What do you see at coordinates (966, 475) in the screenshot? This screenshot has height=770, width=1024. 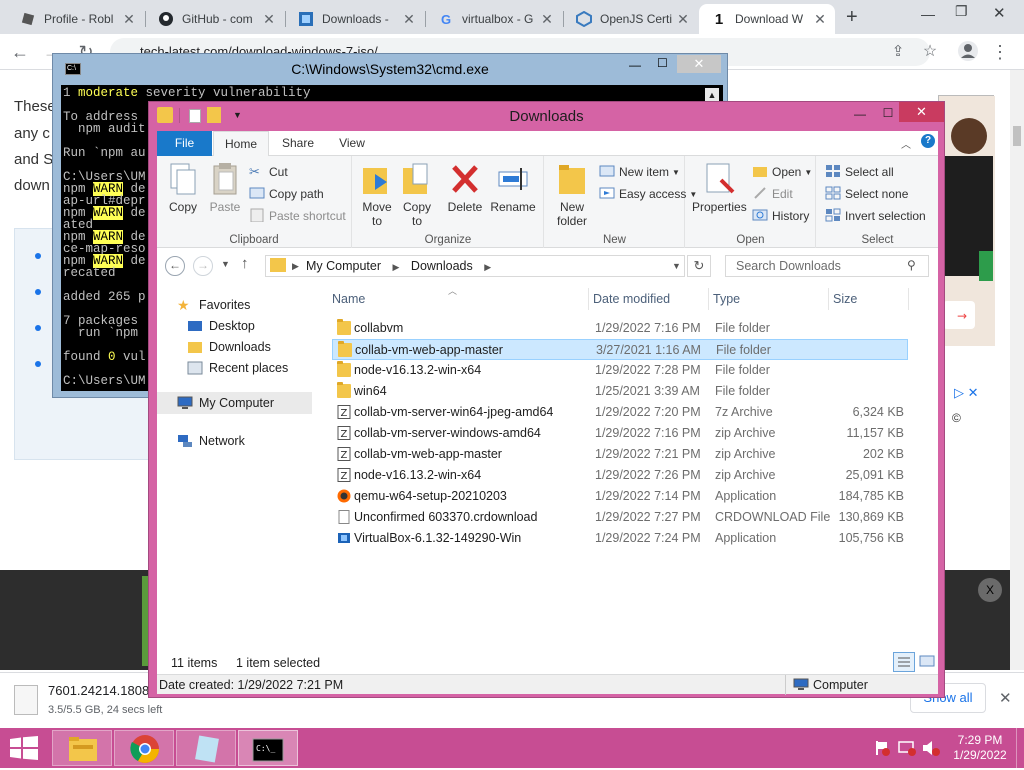 I see `advertisement-banner-2: ▷ ✕ ©` at bounding box center [966, 475].